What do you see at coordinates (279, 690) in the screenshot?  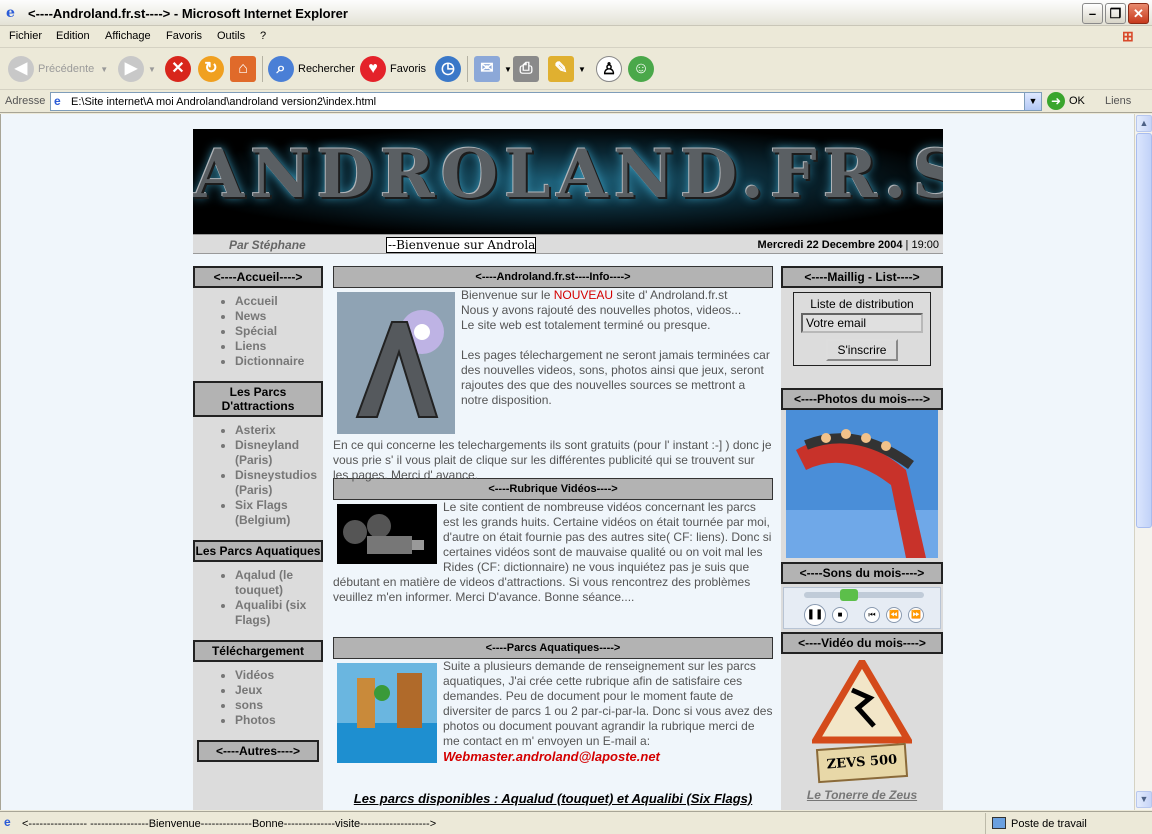 I see `nav-jeux: Jeux` at bounding box center [279, 690].